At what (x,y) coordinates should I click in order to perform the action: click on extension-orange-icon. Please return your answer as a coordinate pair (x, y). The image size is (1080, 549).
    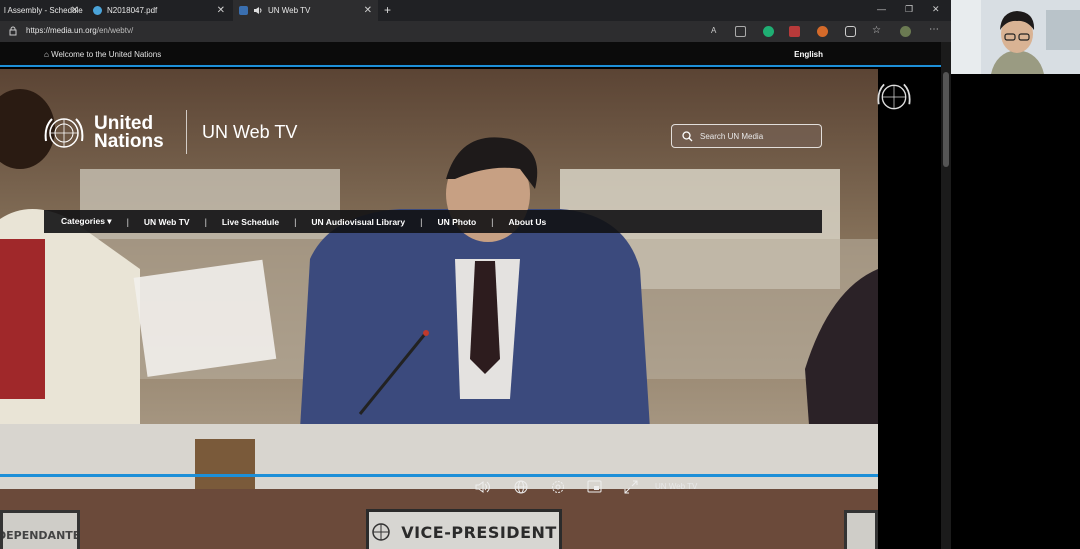
    Looking at the image, I should click on (822, 31).